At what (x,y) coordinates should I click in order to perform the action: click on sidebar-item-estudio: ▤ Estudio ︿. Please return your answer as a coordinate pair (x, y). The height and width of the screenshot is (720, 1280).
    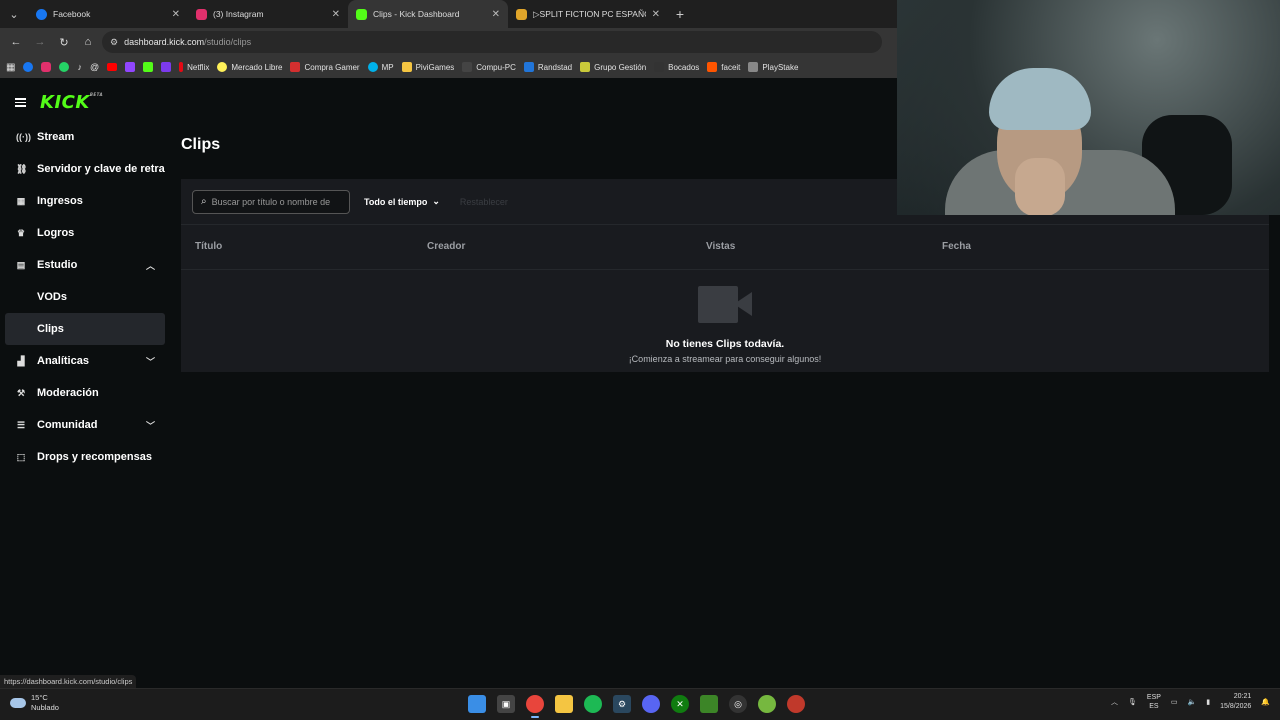
    Looking at the image, I should click on (85, 265).